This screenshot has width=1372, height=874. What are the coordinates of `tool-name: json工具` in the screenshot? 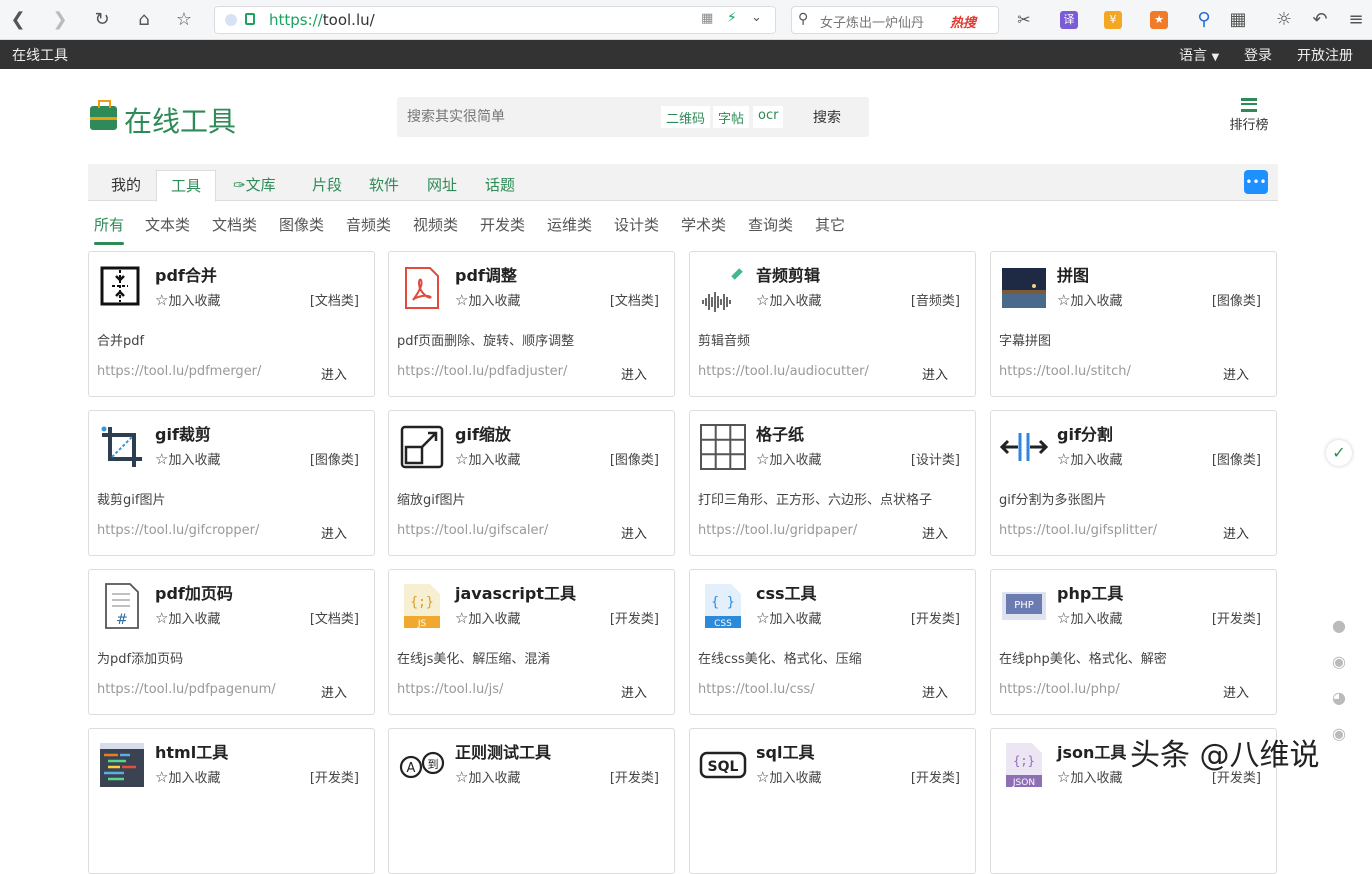 It's located at (1091, 751).